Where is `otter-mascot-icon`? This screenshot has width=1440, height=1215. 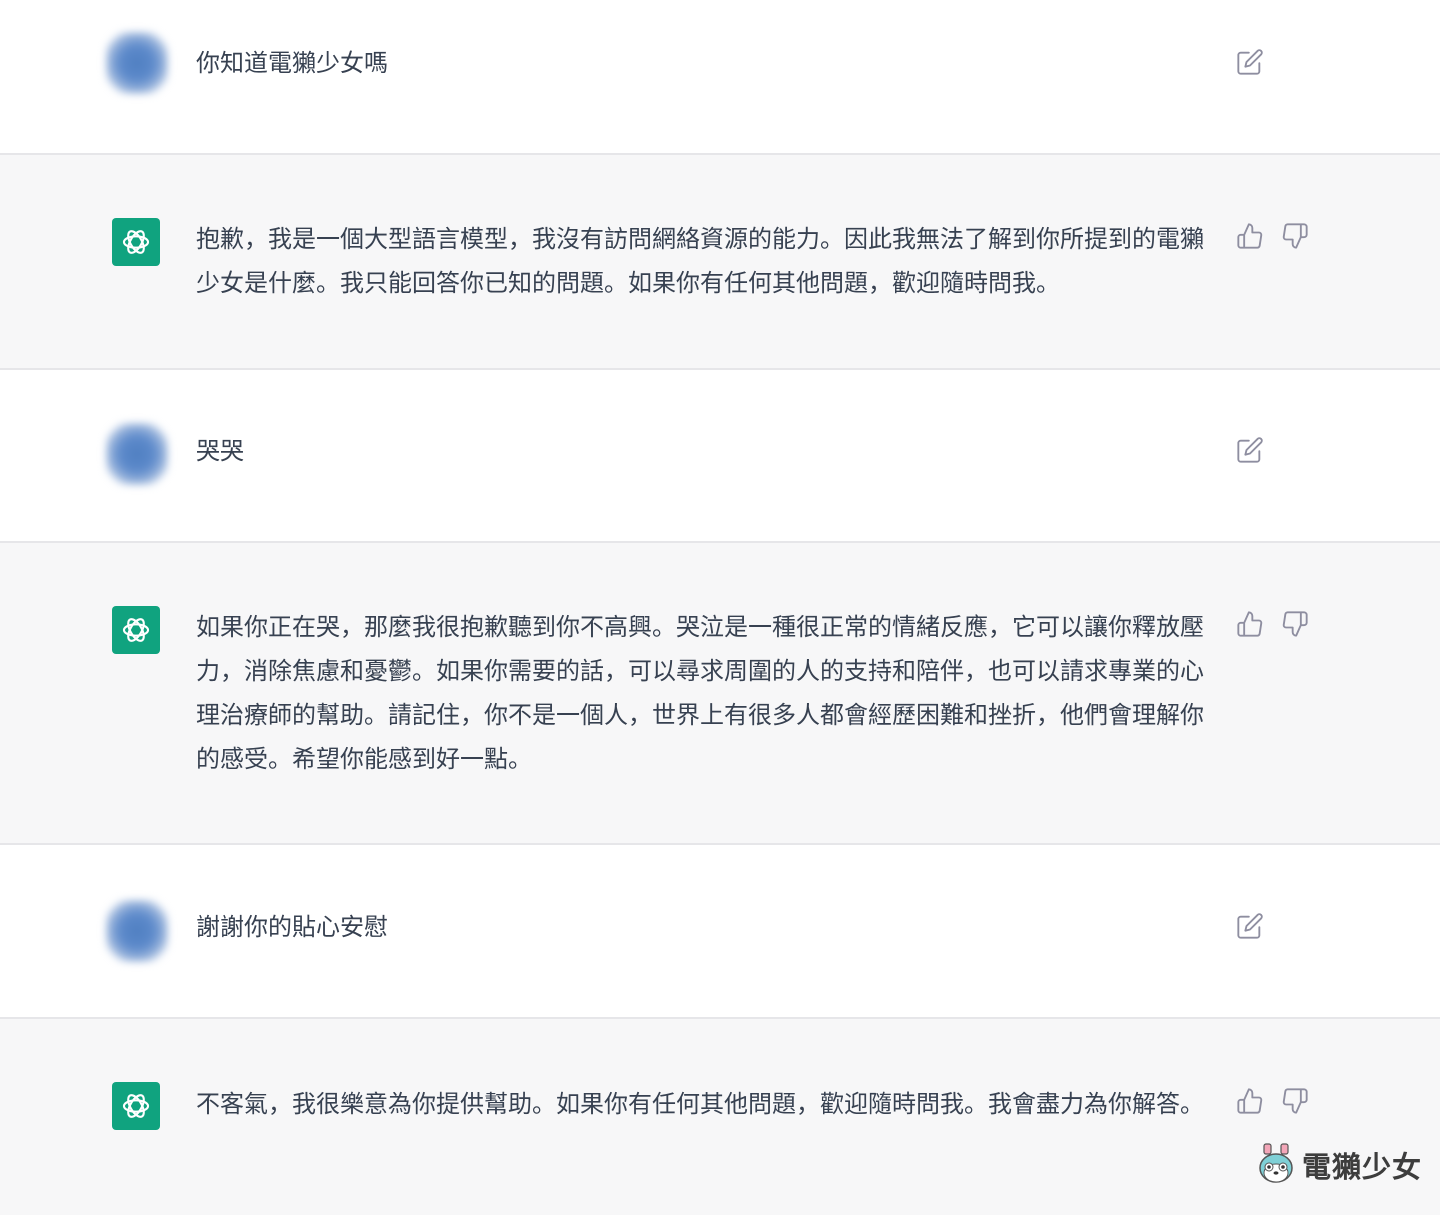
otter-mascot-icon is located at coordinates (1276, 1163).